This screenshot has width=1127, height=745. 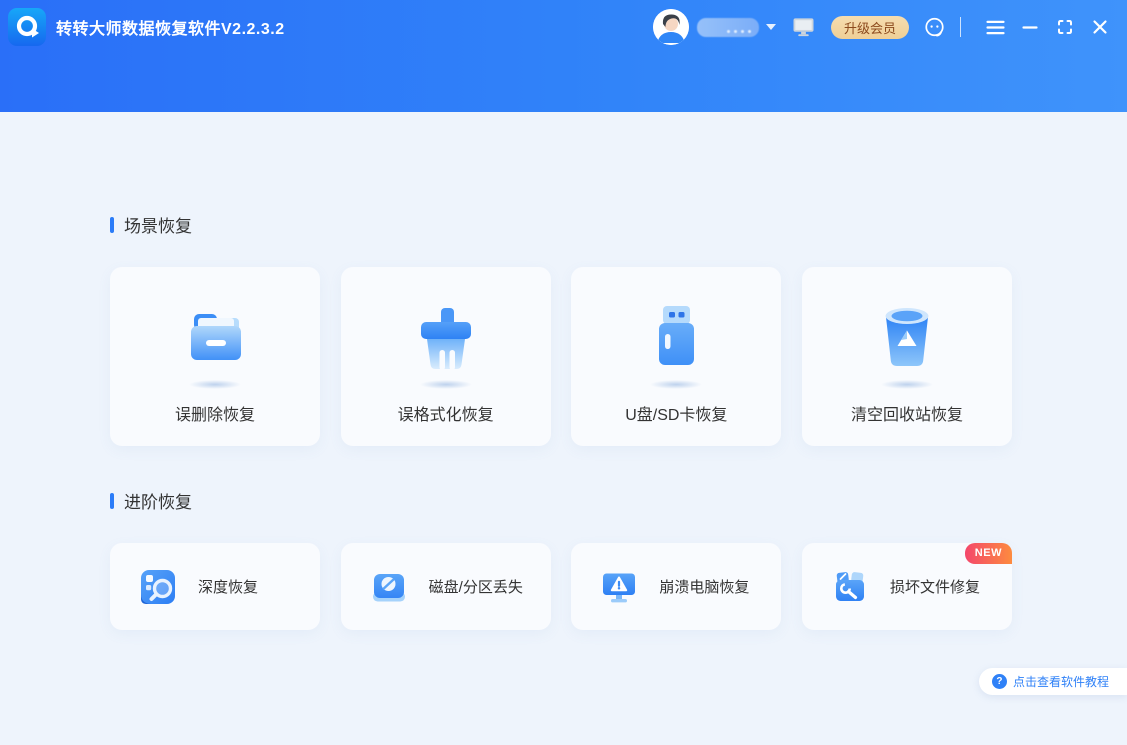 I want to click on crashed-pc-icon, so click(x=619, y=587).